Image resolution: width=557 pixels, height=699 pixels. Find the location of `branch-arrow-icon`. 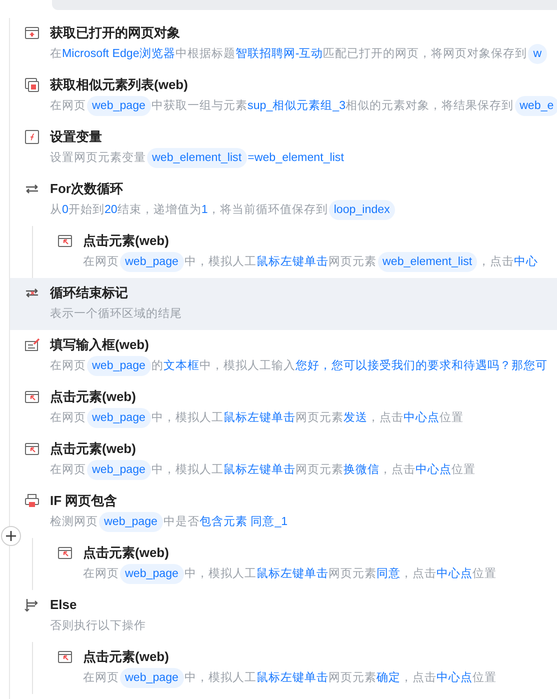

branch-arrow-icon is located at coordinates (32, 605).